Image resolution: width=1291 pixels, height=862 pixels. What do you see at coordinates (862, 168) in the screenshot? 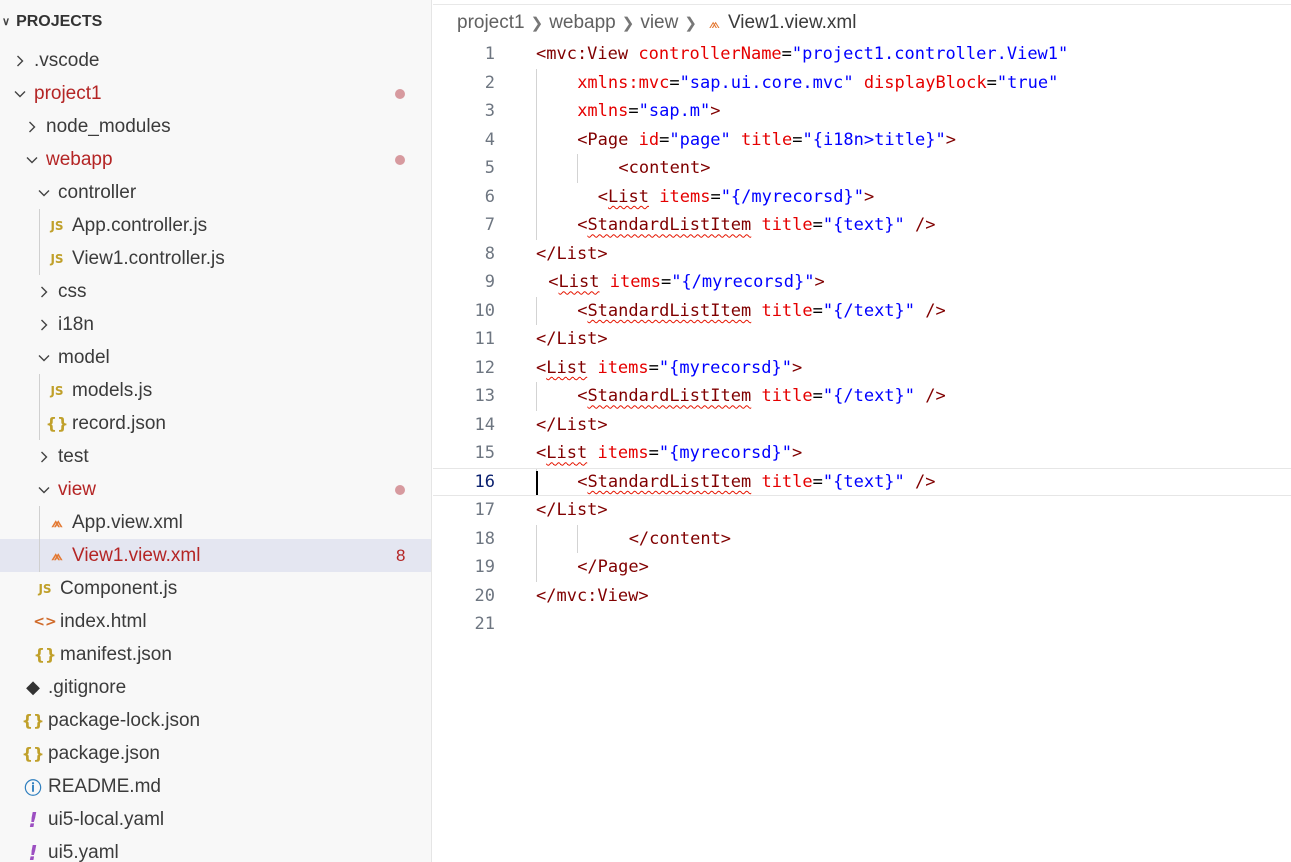
I see `code-line: 5 <content>` at bounding box center [862, 168].